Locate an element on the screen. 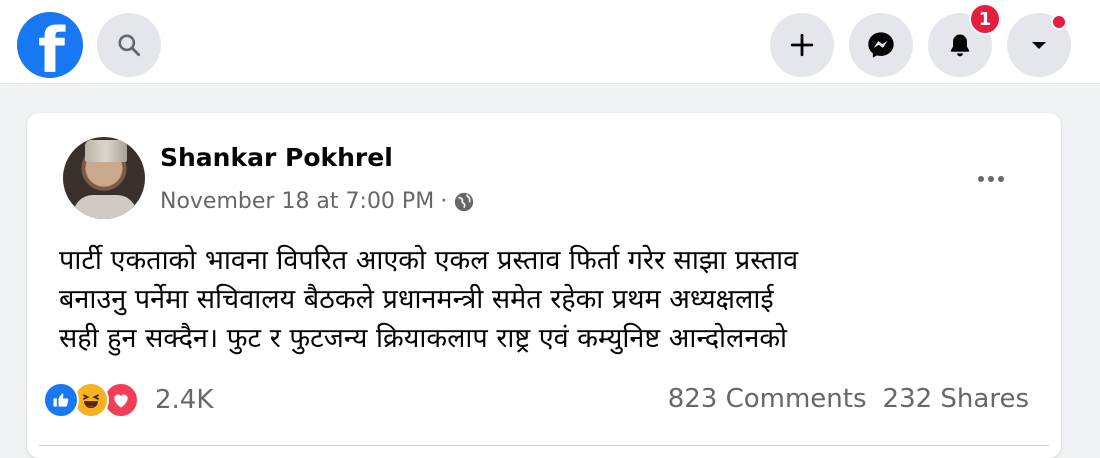 This screenshot has width=1100, height=458. like-reaction-icon is located at coordinates (61, 400).